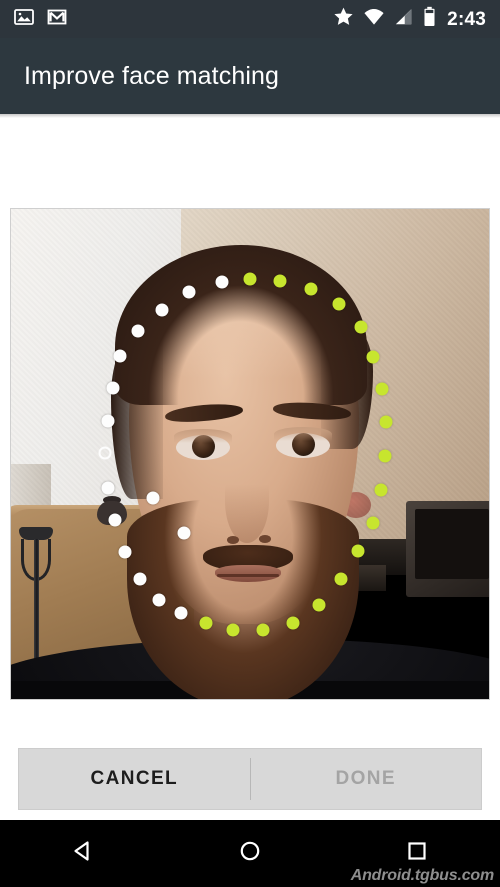 Image resolution: width=500 pixels, height=887 pixels. What do you see at coordinates (24, 19) in the screenshot?
I see `photos-icon` at bounding box center [24, 19].